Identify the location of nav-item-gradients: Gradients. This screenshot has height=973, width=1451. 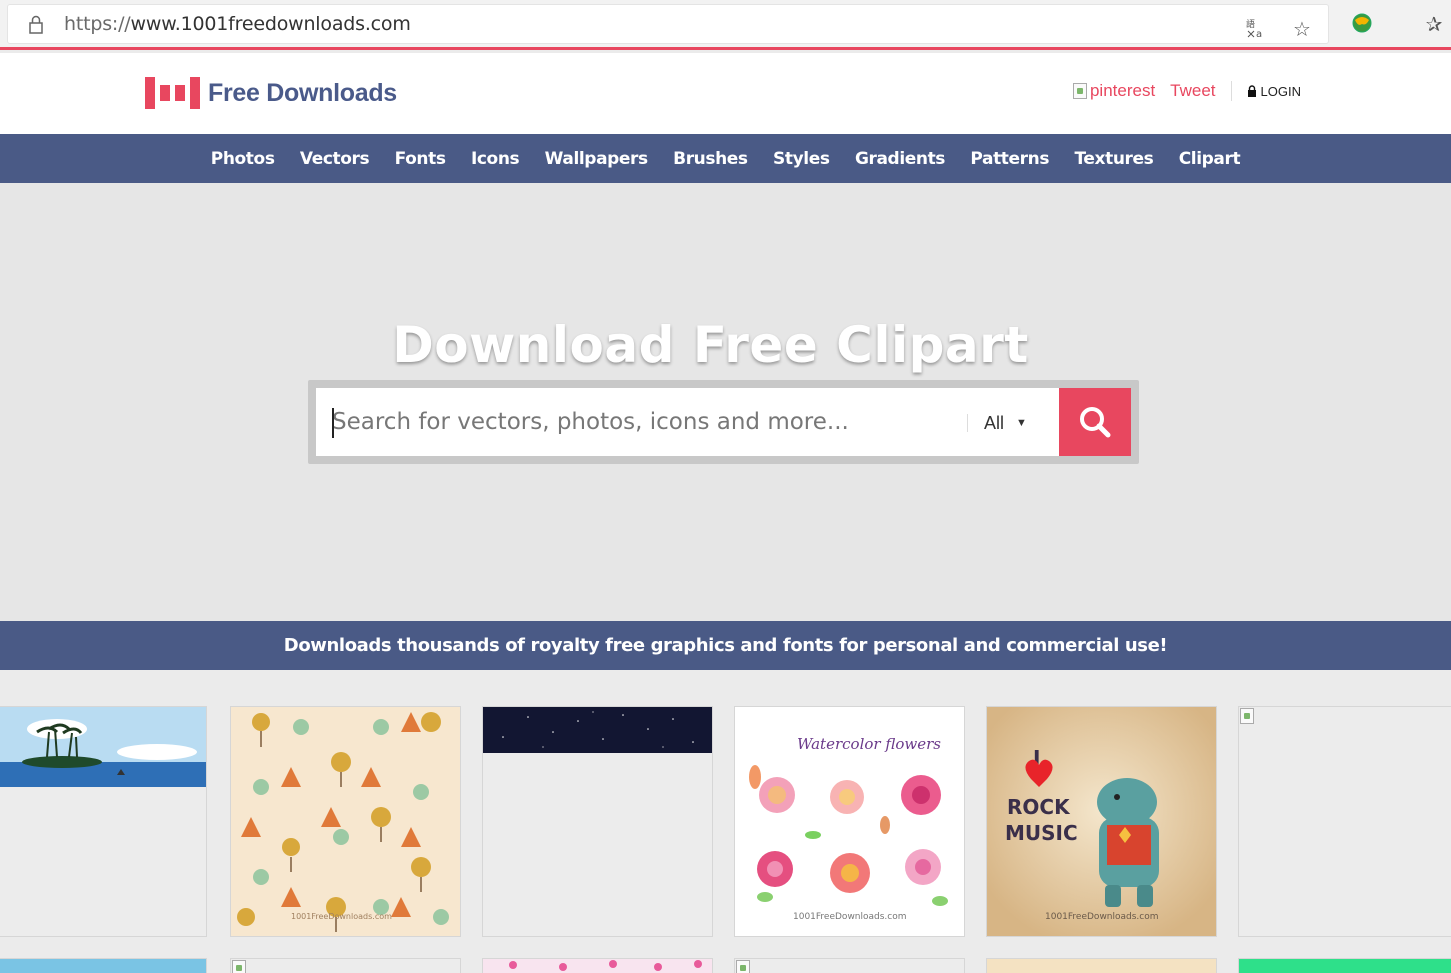
(899, 159).